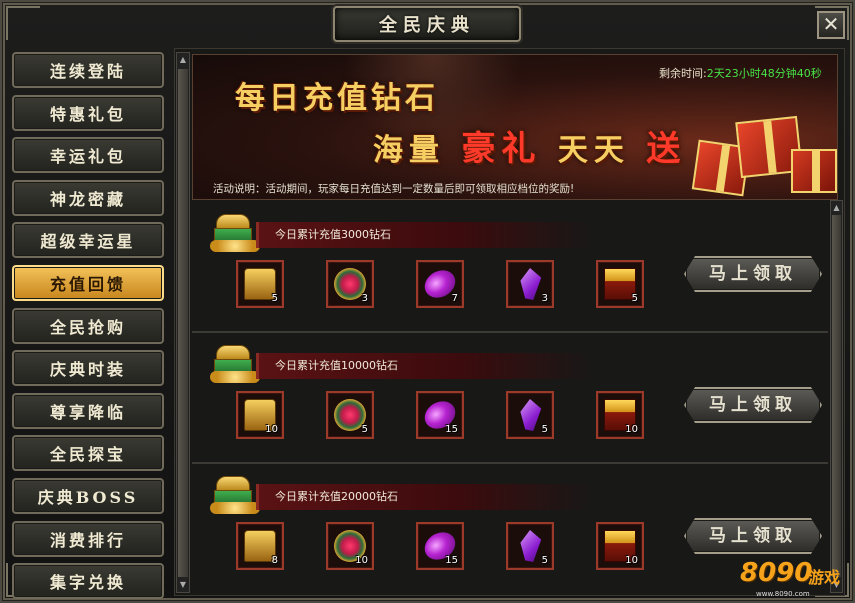 The width and height of the screenshot is (855, 603). Describe the element at coordinates (440, 284) in the screenshot. I see `reward-item: 7` at that location.